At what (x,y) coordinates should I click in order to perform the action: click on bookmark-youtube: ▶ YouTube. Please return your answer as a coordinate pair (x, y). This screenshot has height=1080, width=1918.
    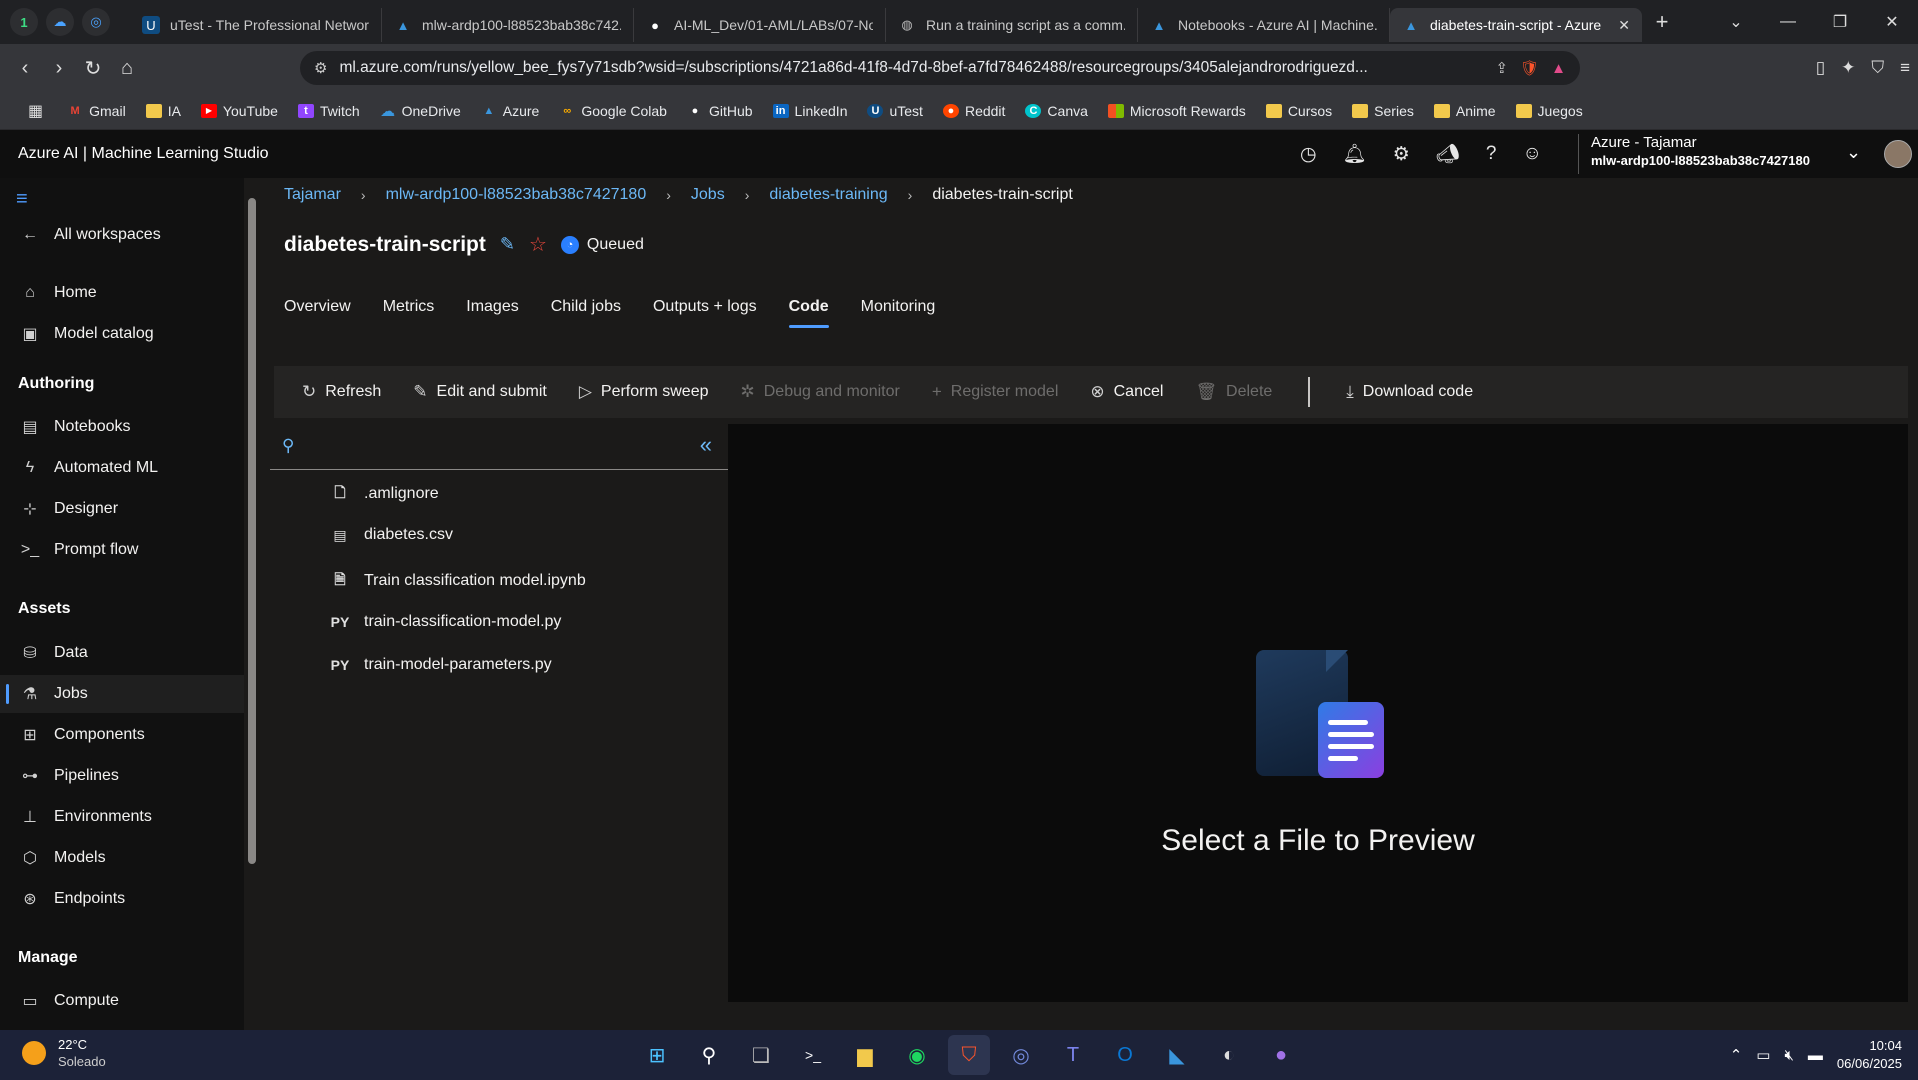
    Looking at the image, I should click on (239, 111).